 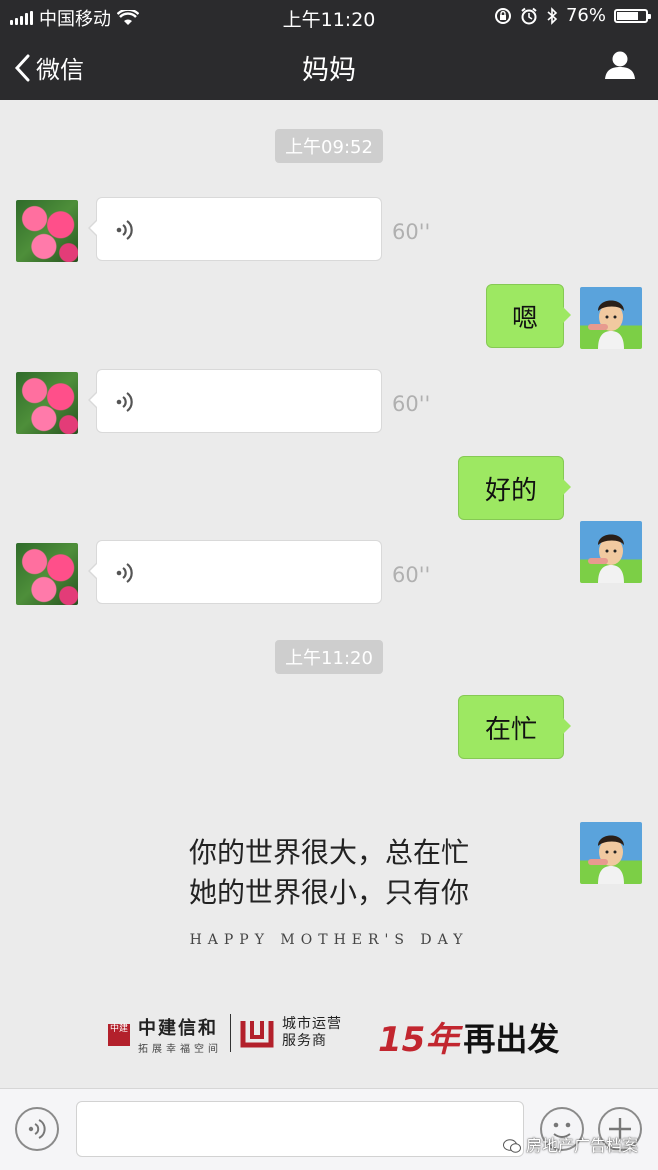 I want to click on campaign-number: 15年, so click(x=419, y=1040).